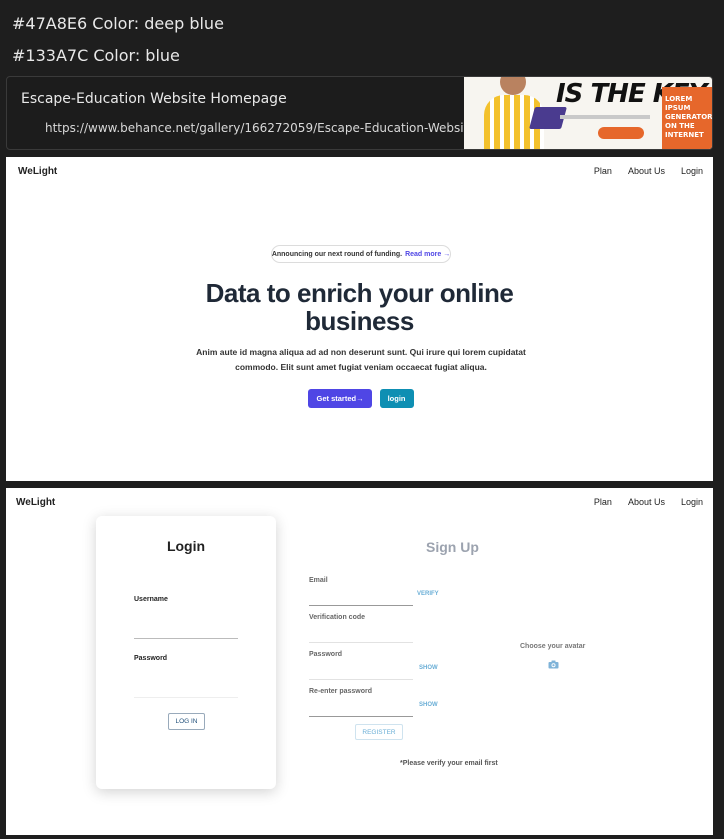 This screenshot has height=839, width=724. I want to click on thumbnail-button, so click(621, 133).